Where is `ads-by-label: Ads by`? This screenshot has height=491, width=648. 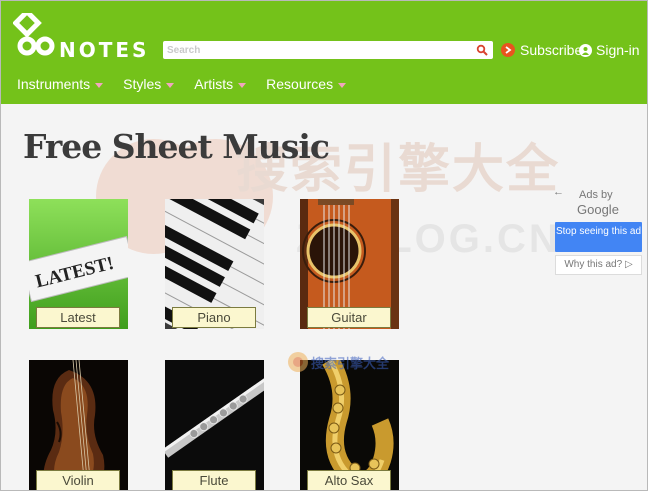
ads-by-label: Ads by is located at coordinates (596, 195).